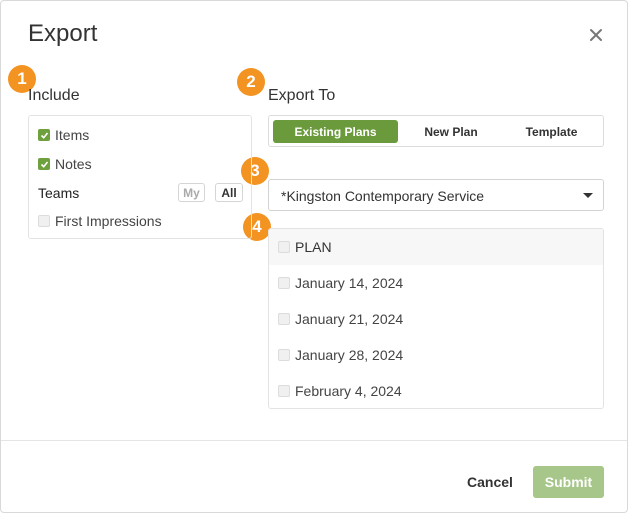 The height and width of the screenshot is (513, 628). I want to click on step-badge-2: 2, so click(251, 82).